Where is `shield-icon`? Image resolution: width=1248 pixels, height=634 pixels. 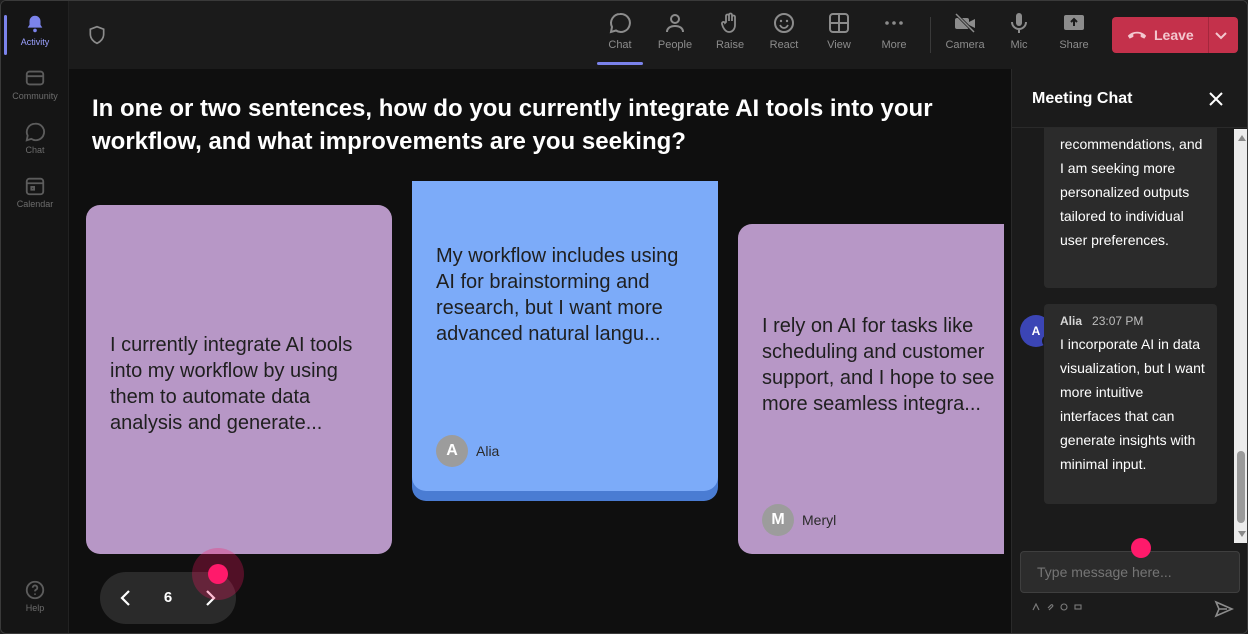
shield-icon is located at coordinates (97, 35).